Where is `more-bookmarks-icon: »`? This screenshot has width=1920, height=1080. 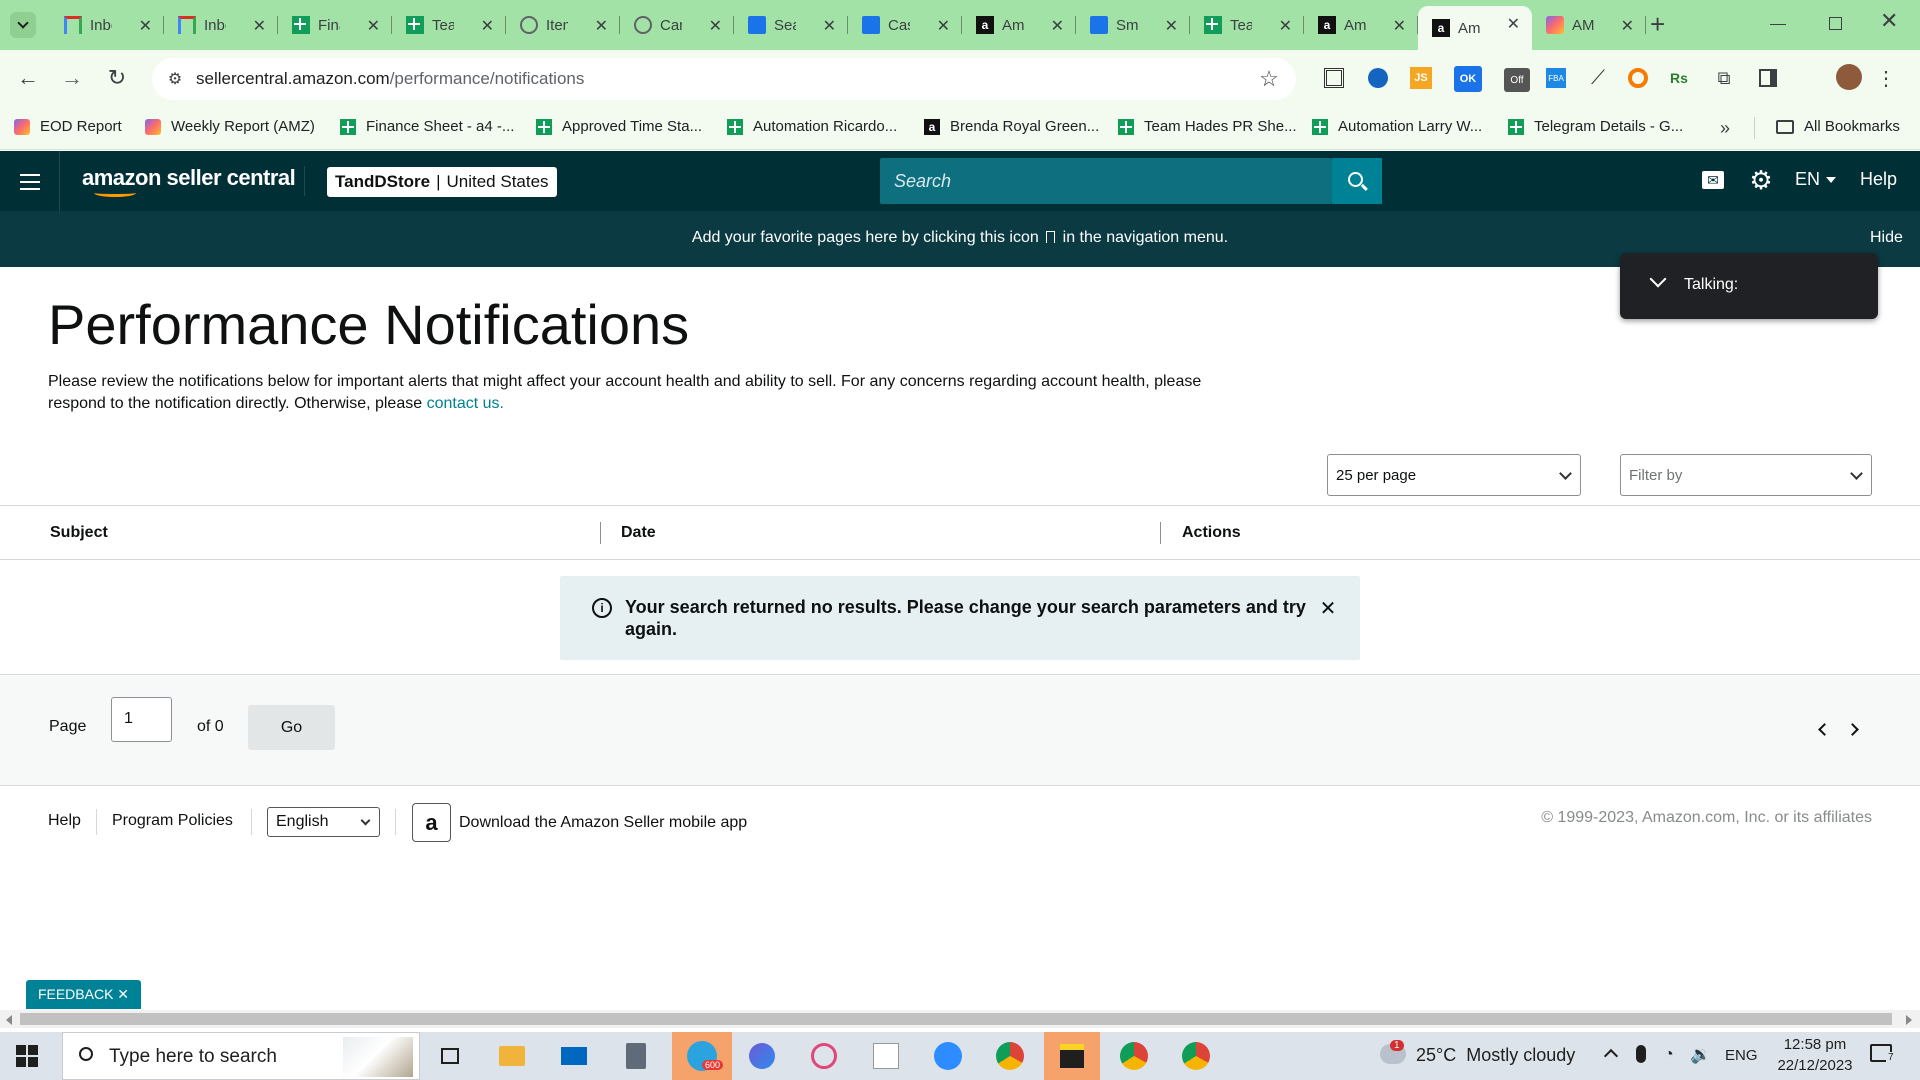 more-bookmarks-icon: » is located at coordinates (1725, 128).